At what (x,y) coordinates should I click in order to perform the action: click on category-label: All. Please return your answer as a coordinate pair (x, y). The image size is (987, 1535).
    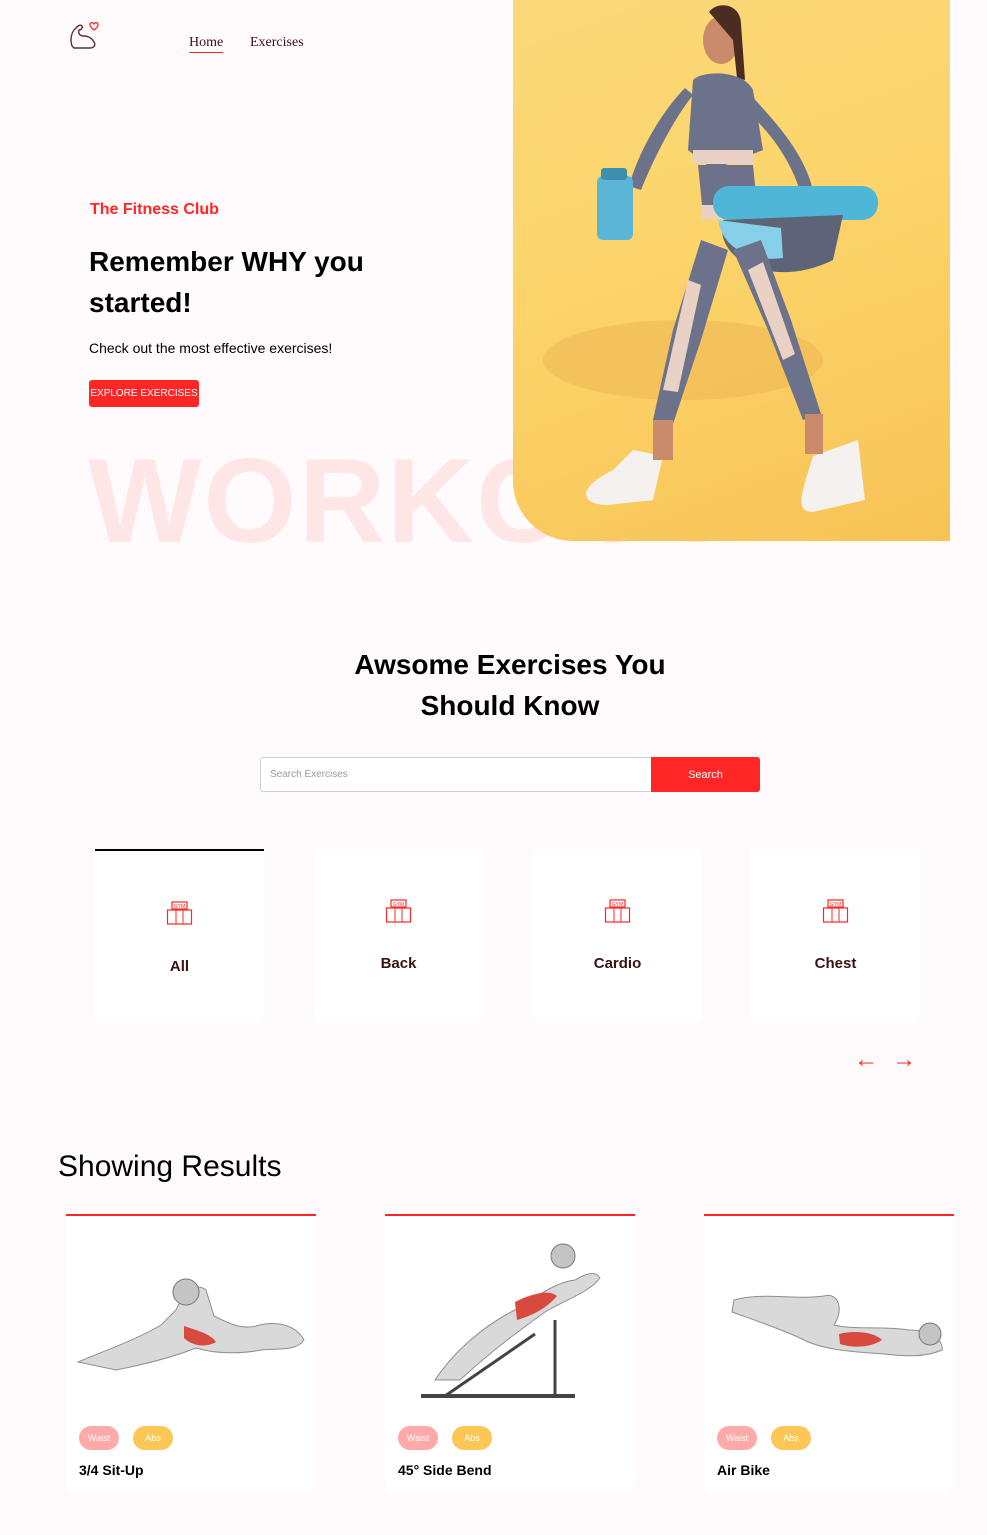
    Looking at the image, I should click on (179, 966).